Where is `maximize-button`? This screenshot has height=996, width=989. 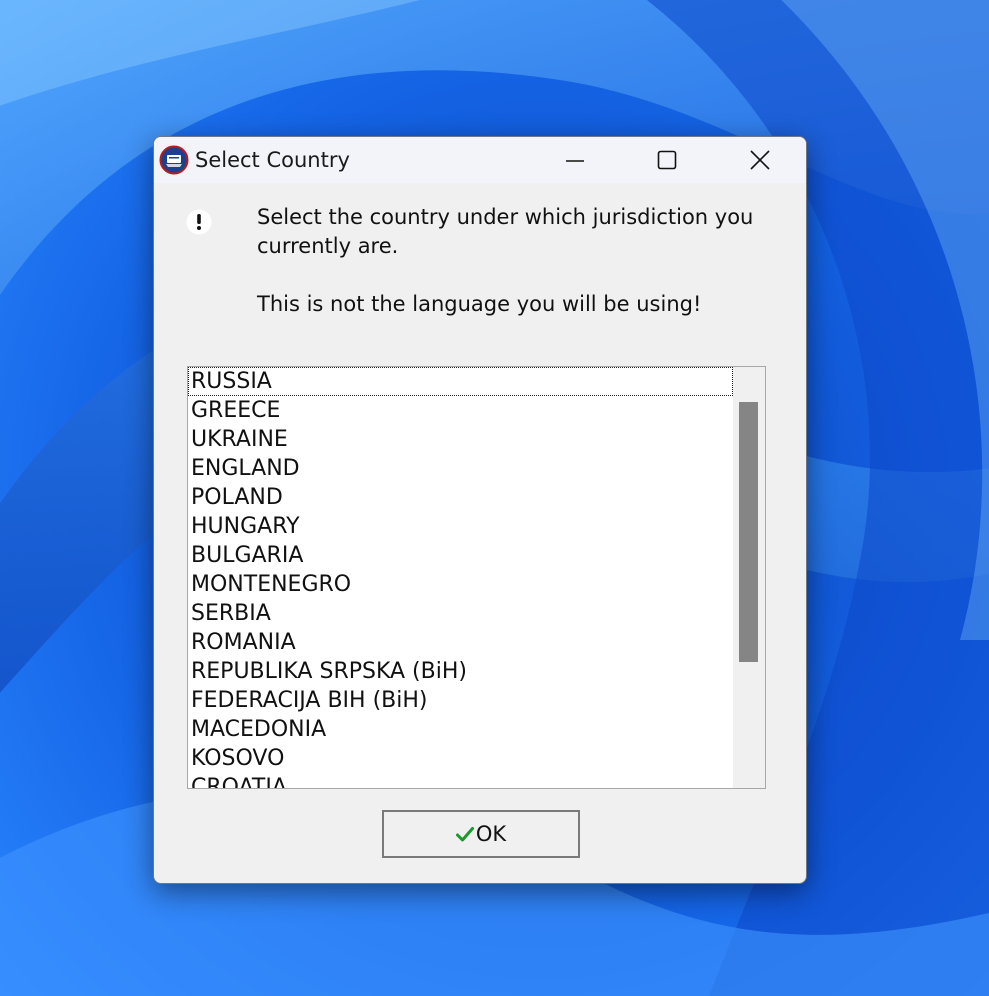 maximize-button is located at coordinates (667, 160).